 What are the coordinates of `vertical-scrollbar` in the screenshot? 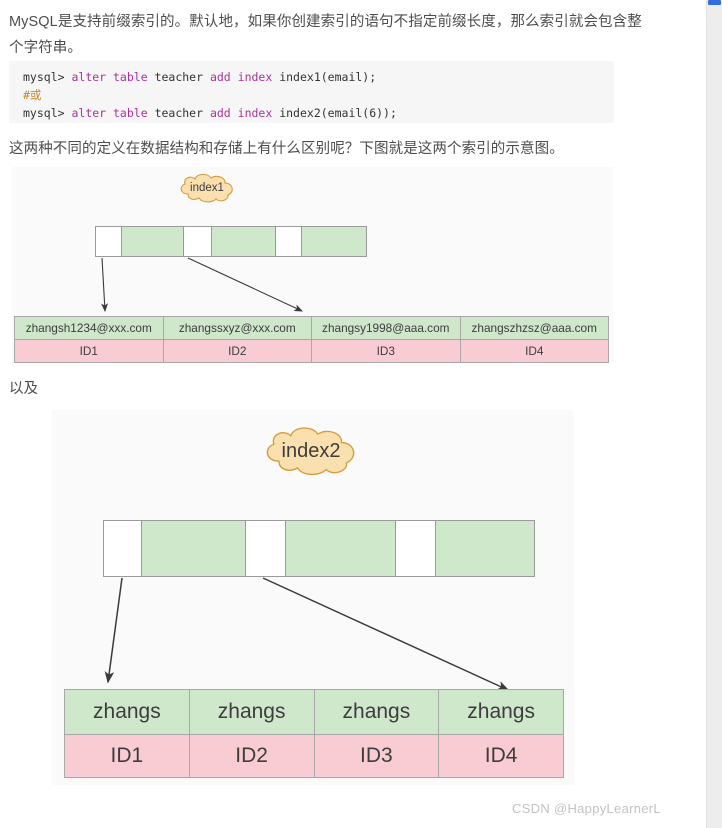 It's located at (714, 414).